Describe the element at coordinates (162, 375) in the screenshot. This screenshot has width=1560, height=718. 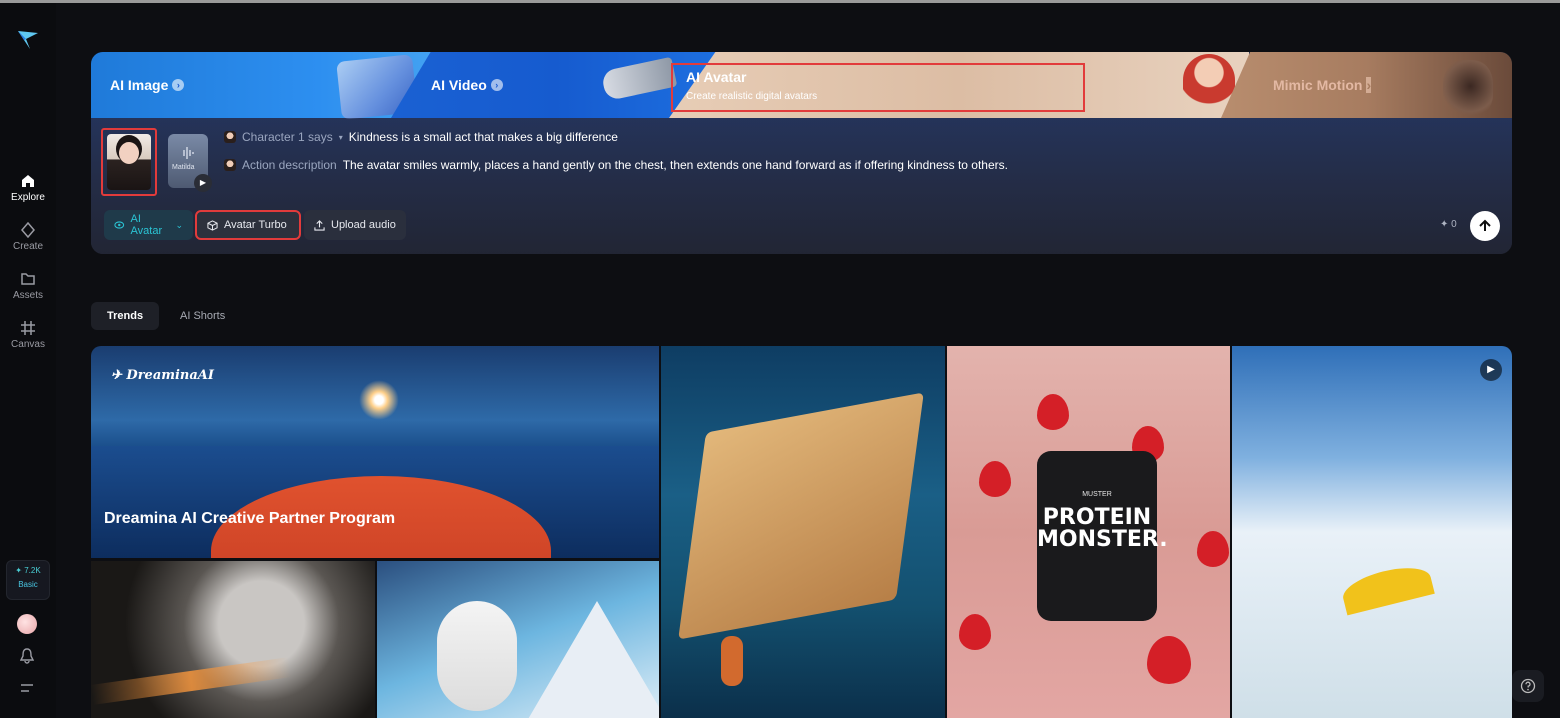
I see `dreamina-brand-text: ✈ DreaminaAI` at that location.